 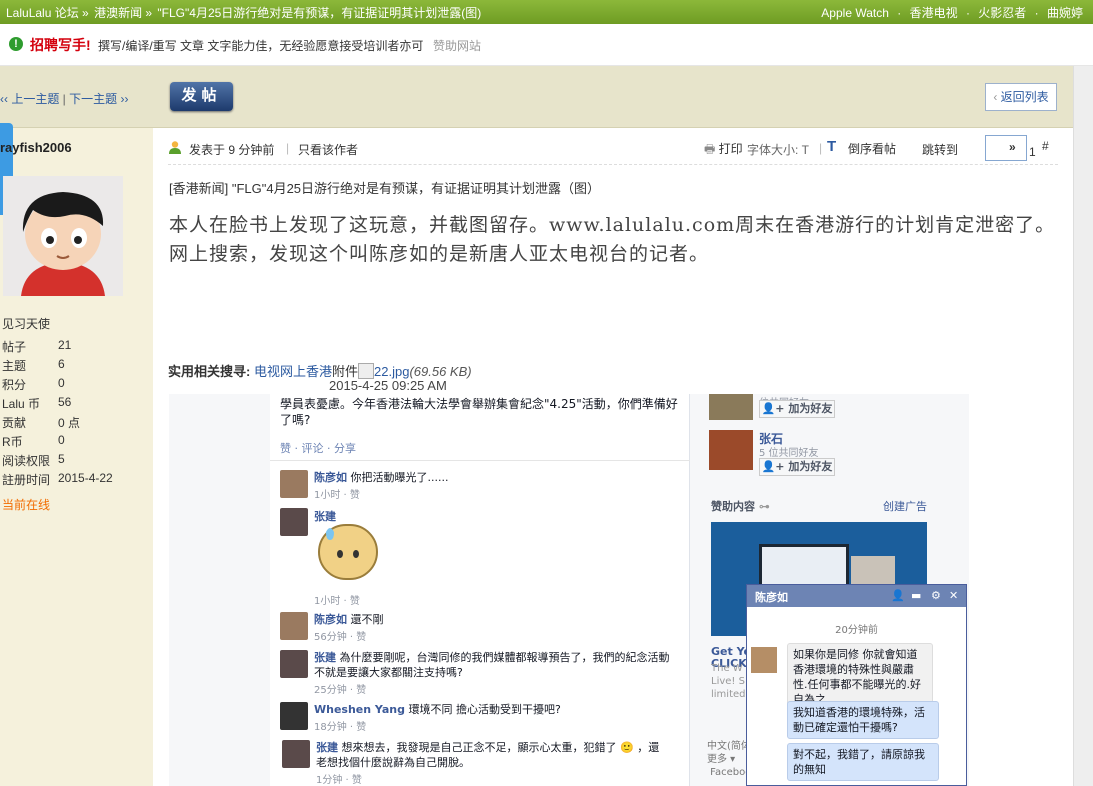 I want to click on cartoon-avatar-icon, so click(x=63, y=236).